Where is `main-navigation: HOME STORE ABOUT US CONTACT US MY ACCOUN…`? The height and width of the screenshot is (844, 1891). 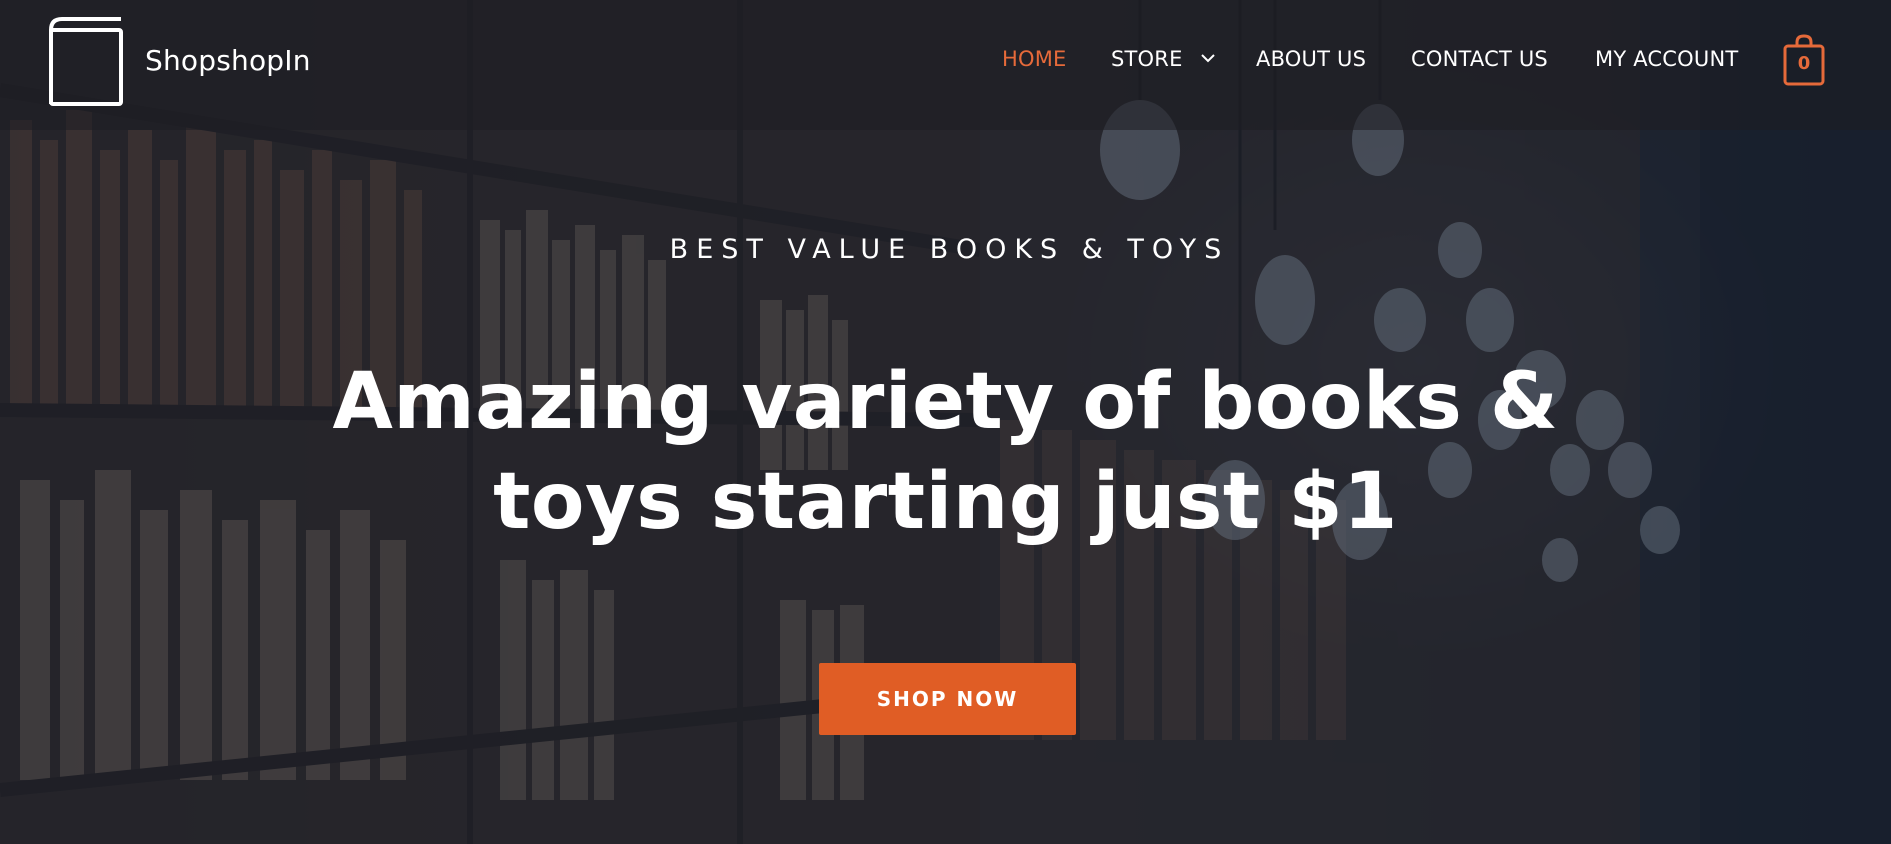
main-navigation: HOME STORE ABOUT US CONTACT US MY ACCOUN… is located at coordinates (945, 62).